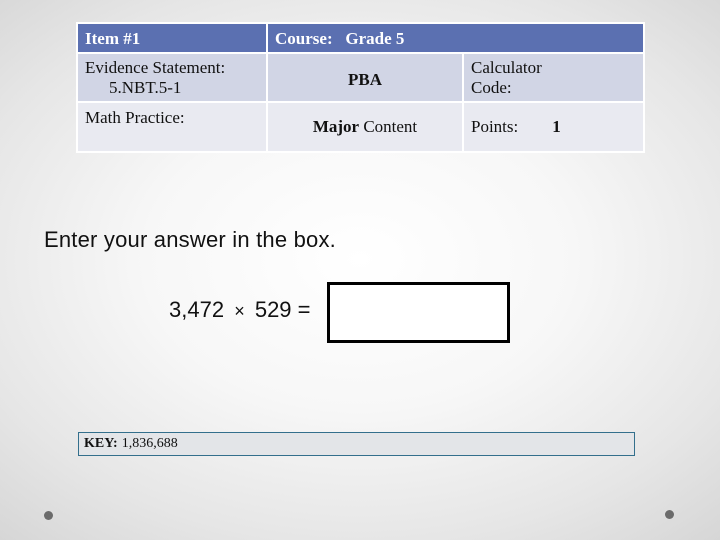  Describe the element at coordinates (491, 87) in the screenshot. I see `calculator-label-line2: Code:` at that location.